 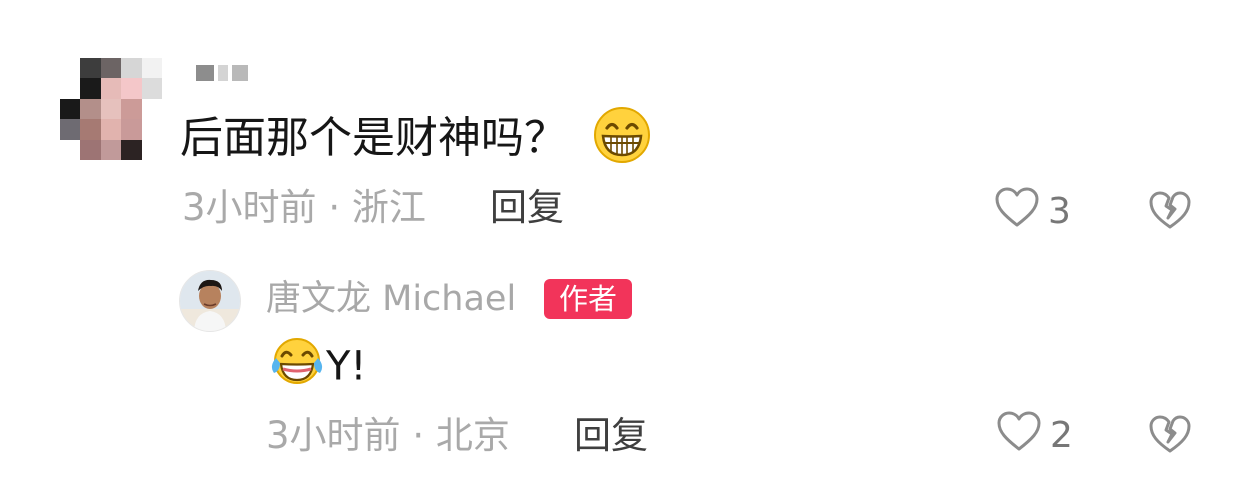 I want to click on like-button: 2, so click(x=1034, y=435).